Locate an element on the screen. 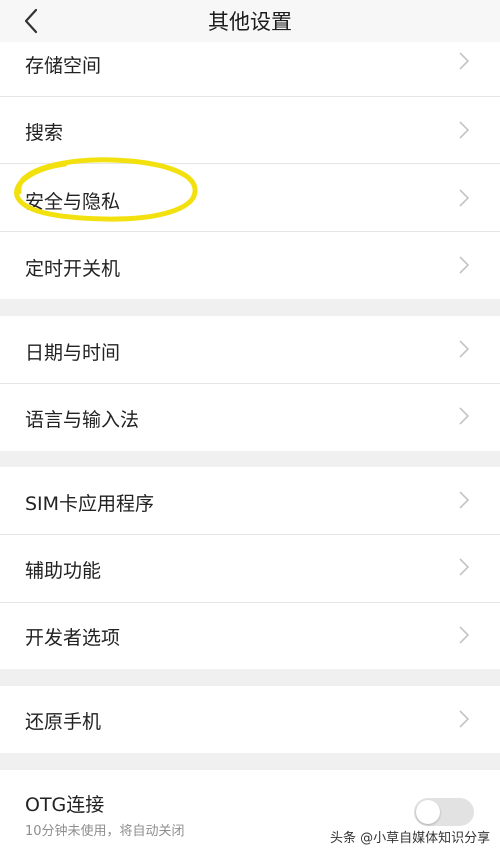 This screenshot has height=855, width=500. settings-item-label: 还原手机 is located at coordinates (63, 722).